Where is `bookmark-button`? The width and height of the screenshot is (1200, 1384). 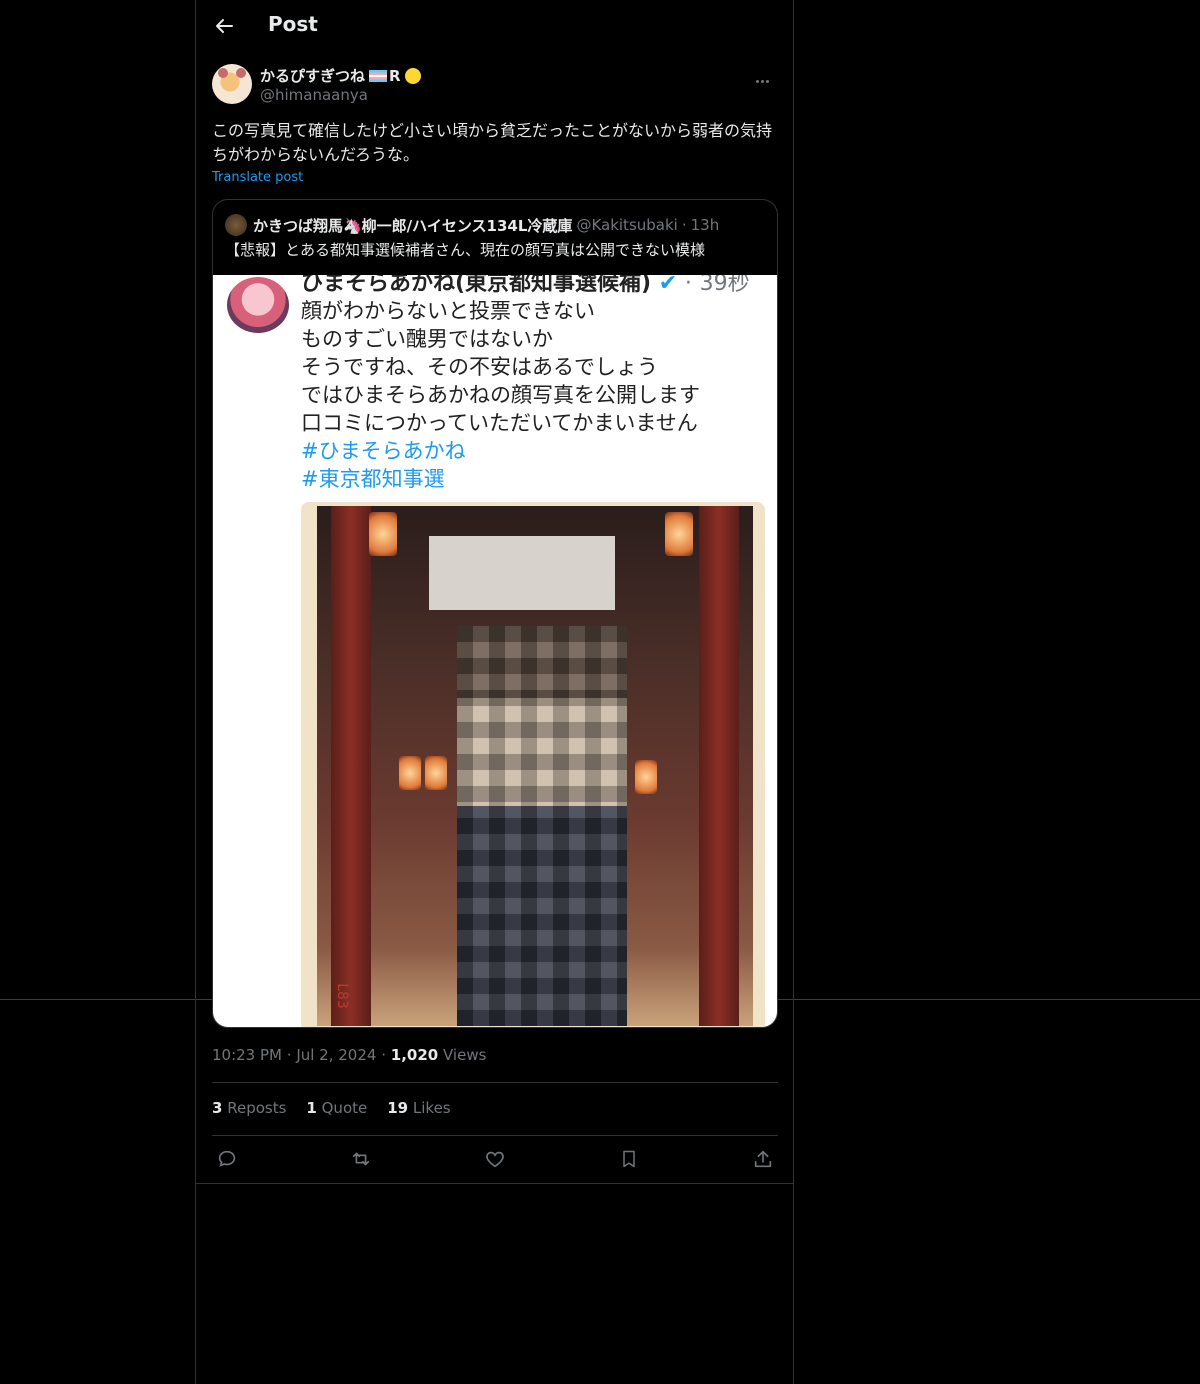 bookmark-button is located at coordinates (629, 1159).